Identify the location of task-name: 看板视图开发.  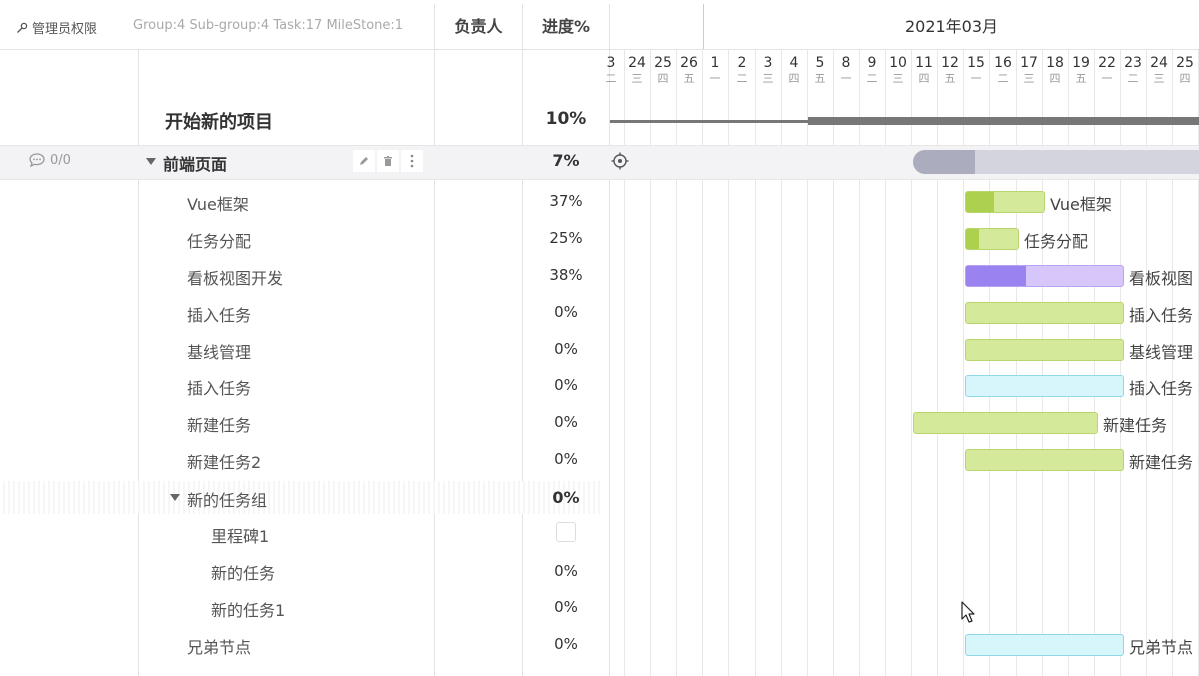
(235, 277).